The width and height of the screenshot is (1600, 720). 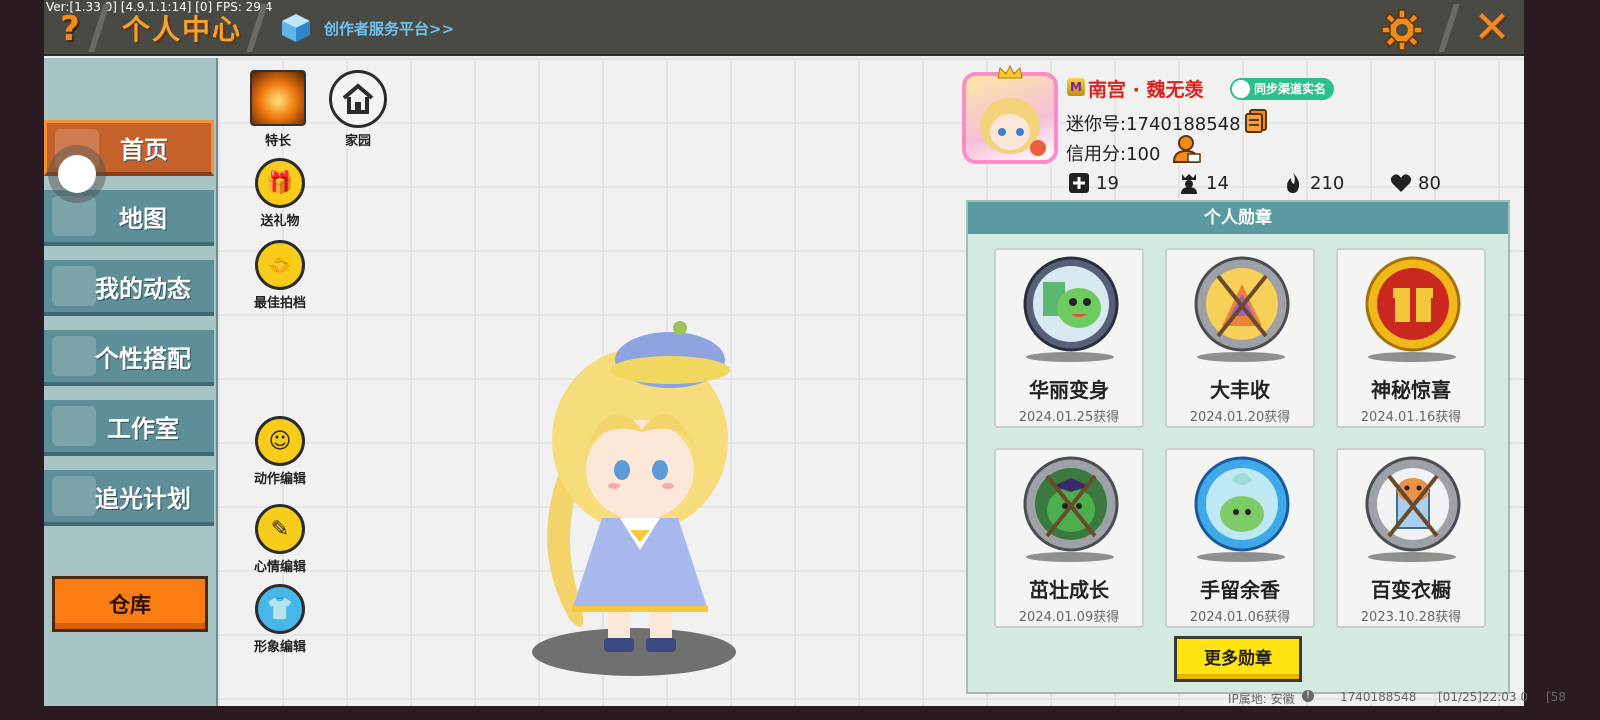 What do you see at coordinates (1290, 89) in the screenshot?
I see `verify-label: 同步渠道实名` at bounding box center [1290, 89].